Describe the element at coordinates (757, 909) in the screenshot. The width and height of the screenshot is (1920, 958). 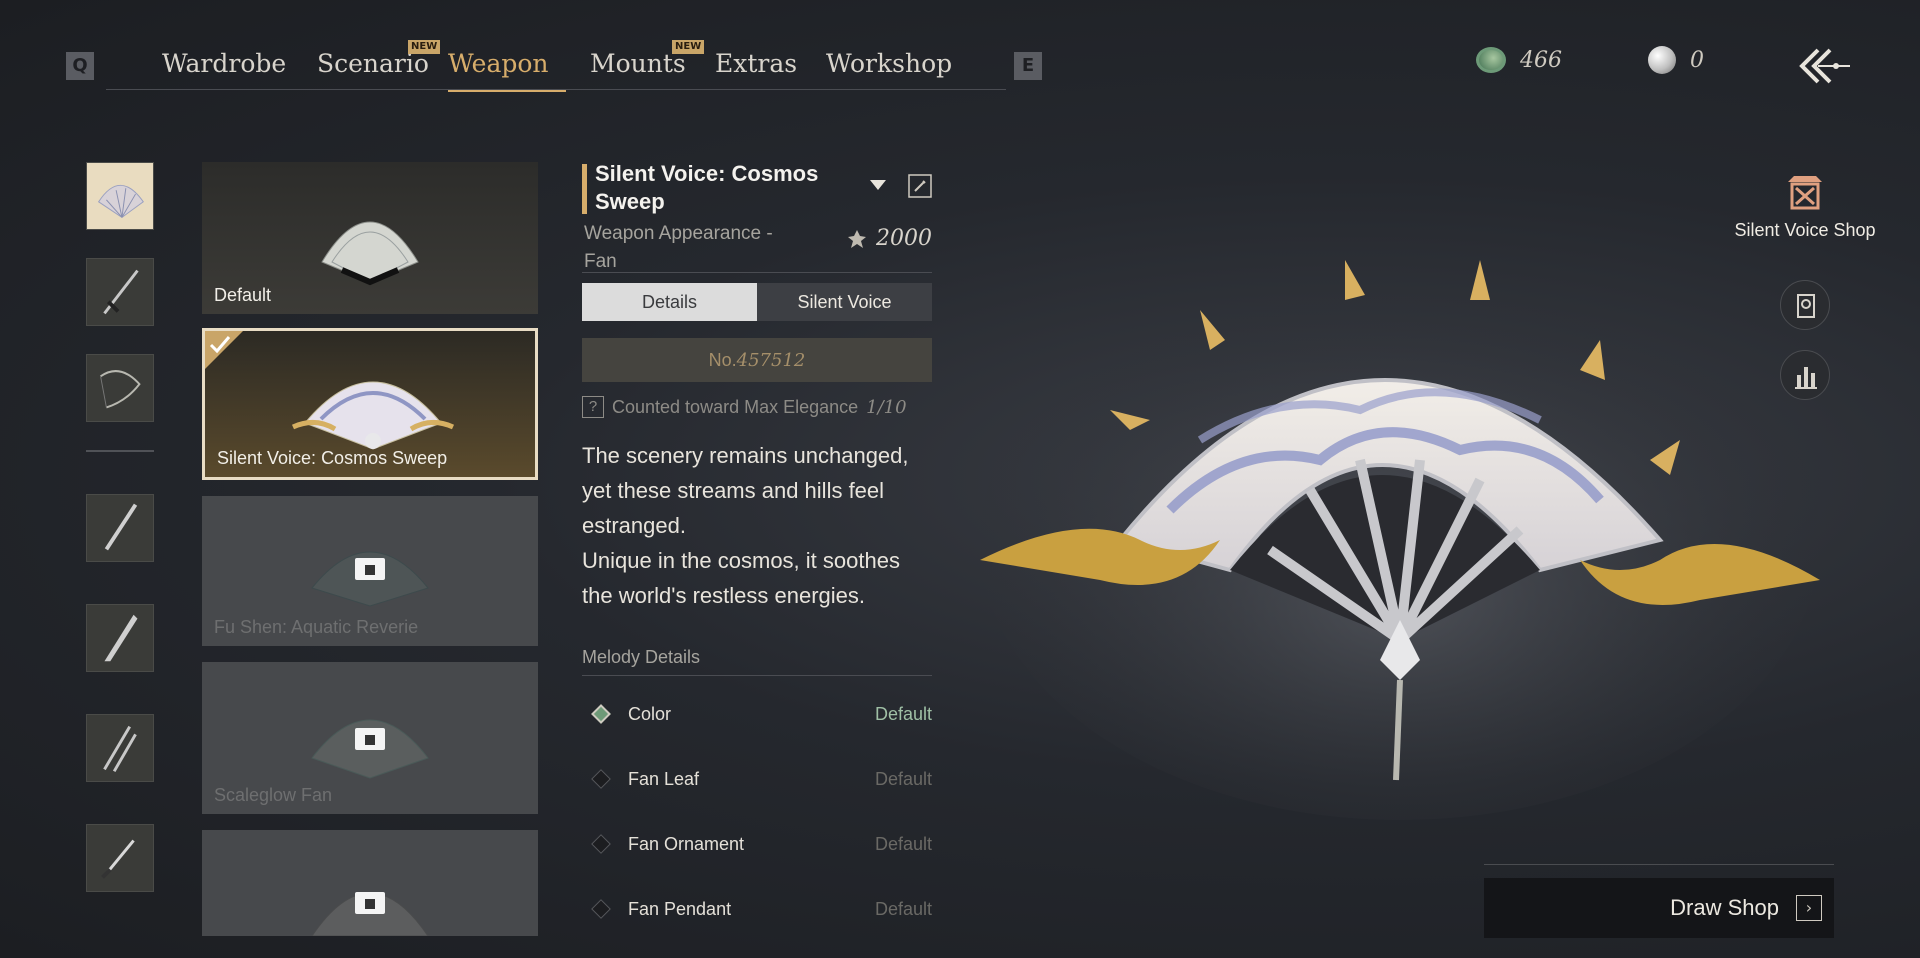
I see `melody-row-fan-pendant: Fan Pendant Default` at that location.